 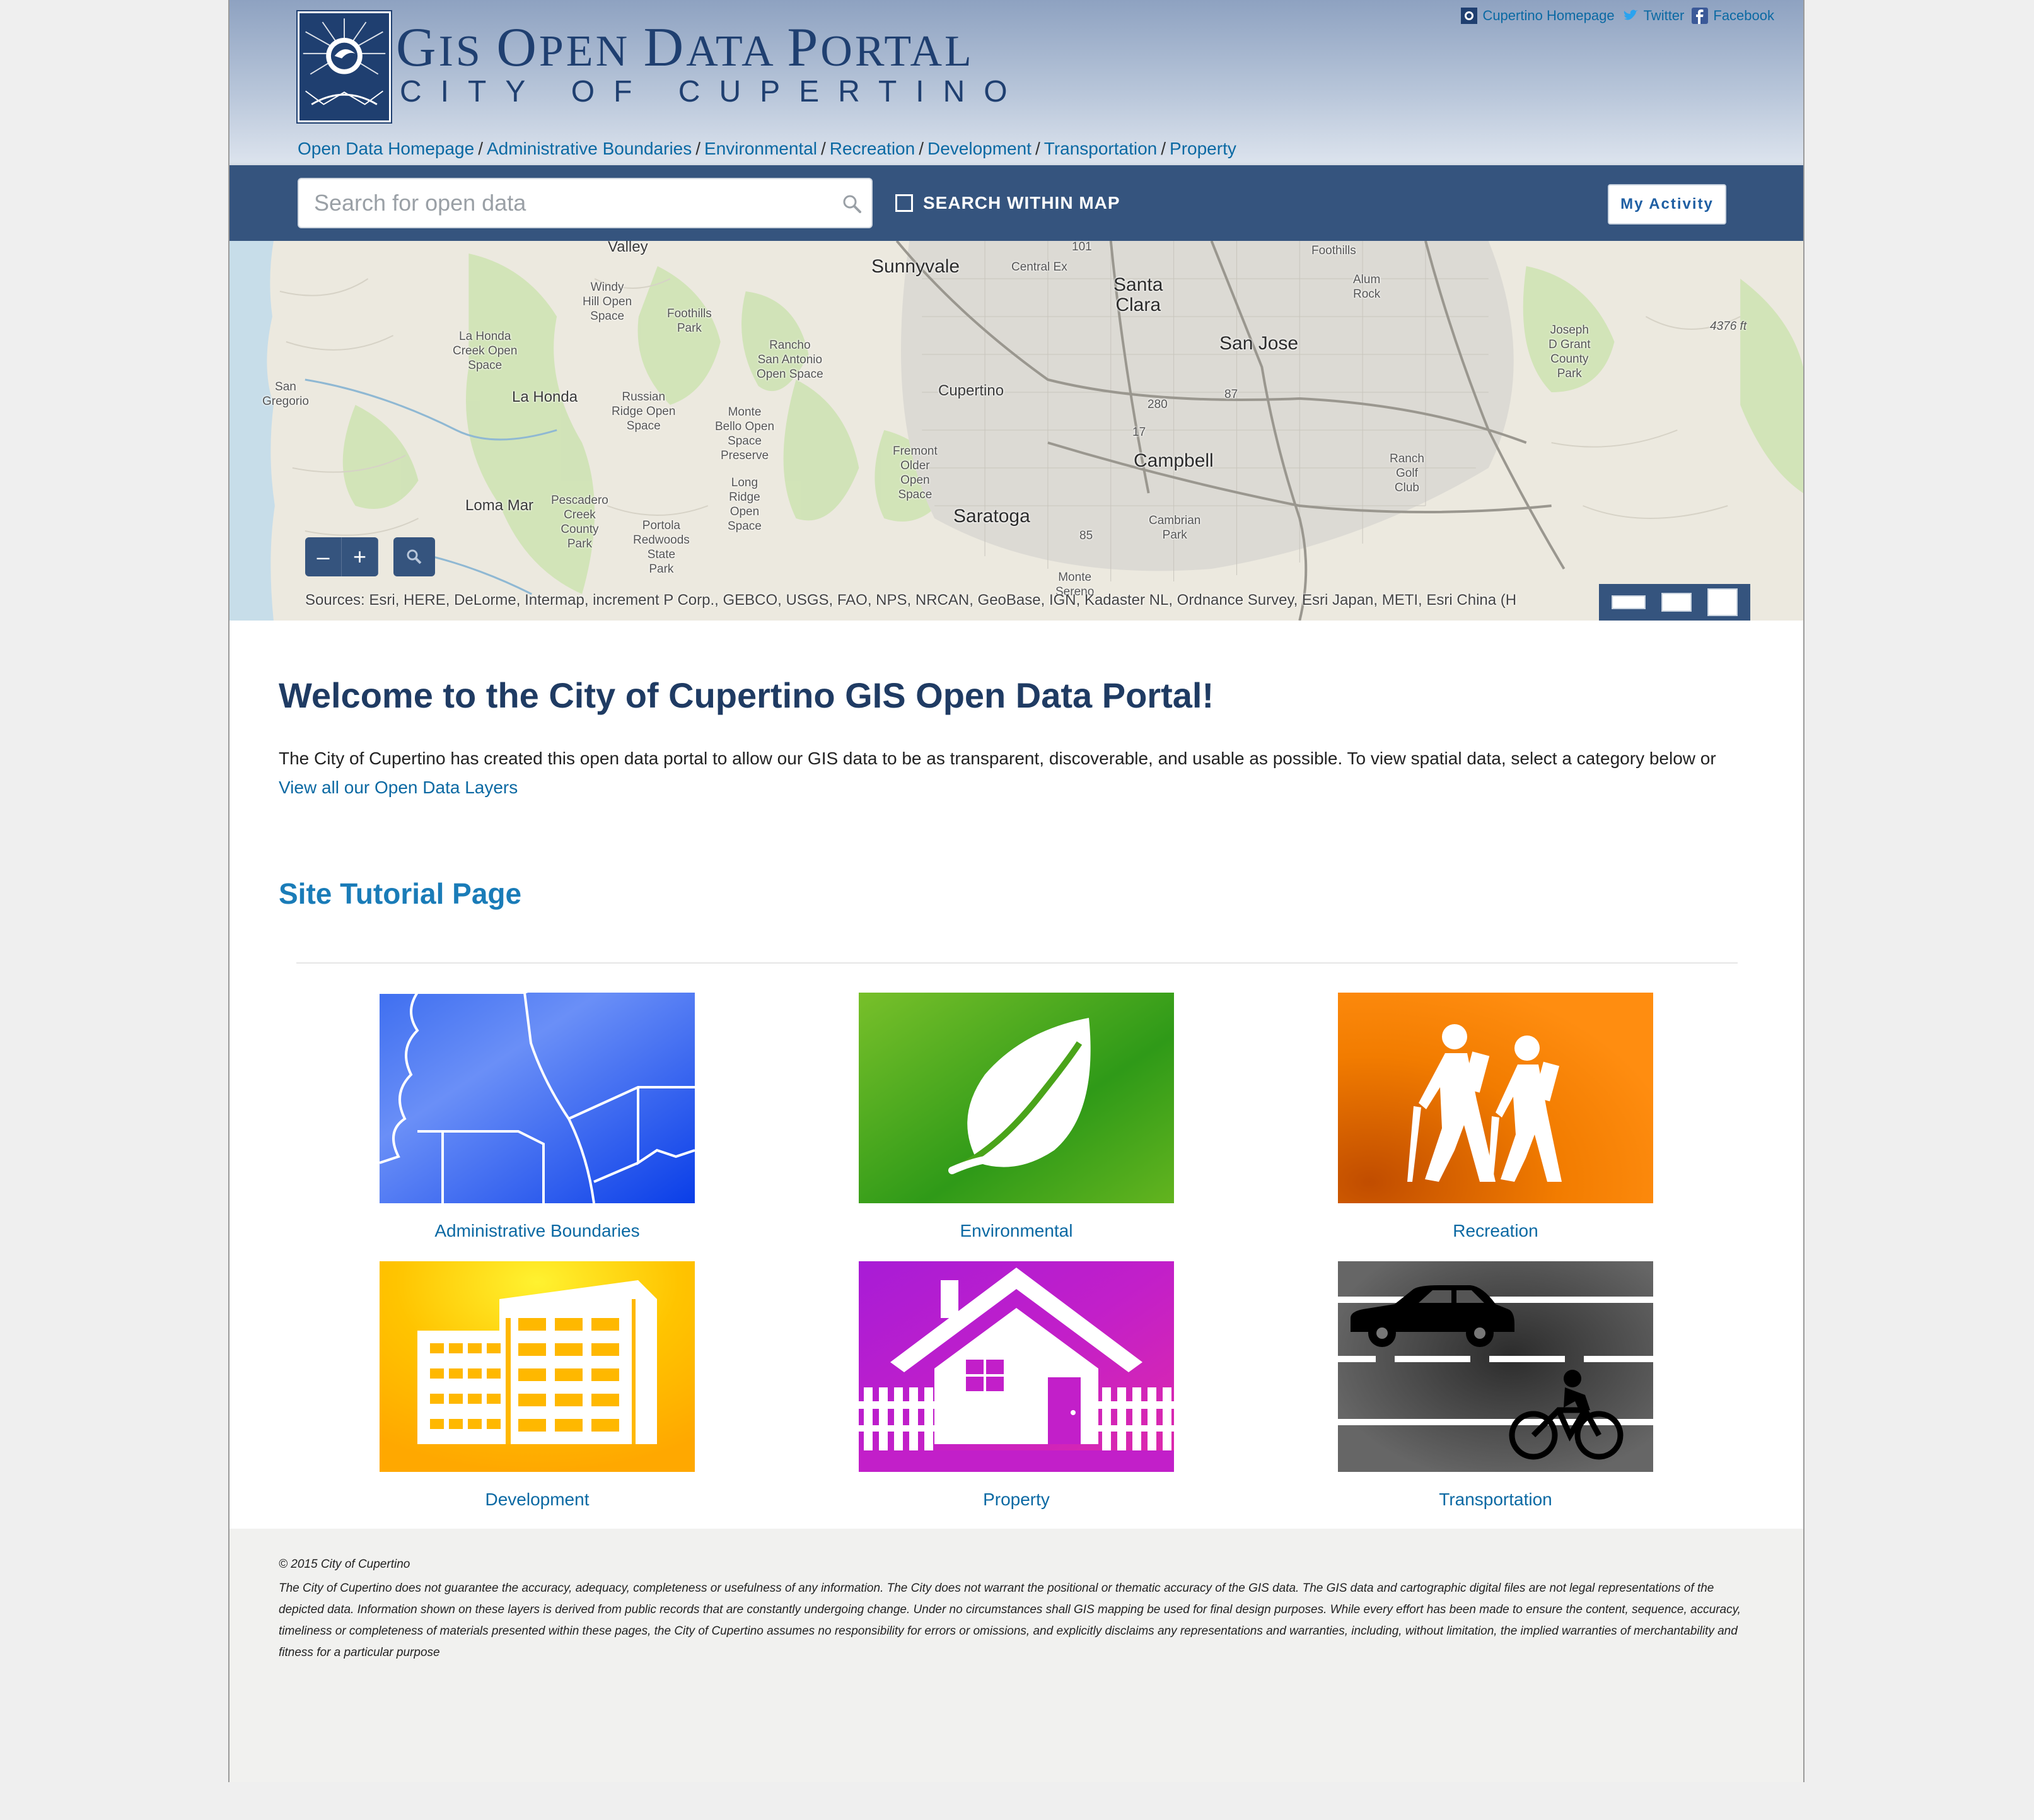 I want to click on facebook-link-label: Facebook, so click(x=1743, y=16).